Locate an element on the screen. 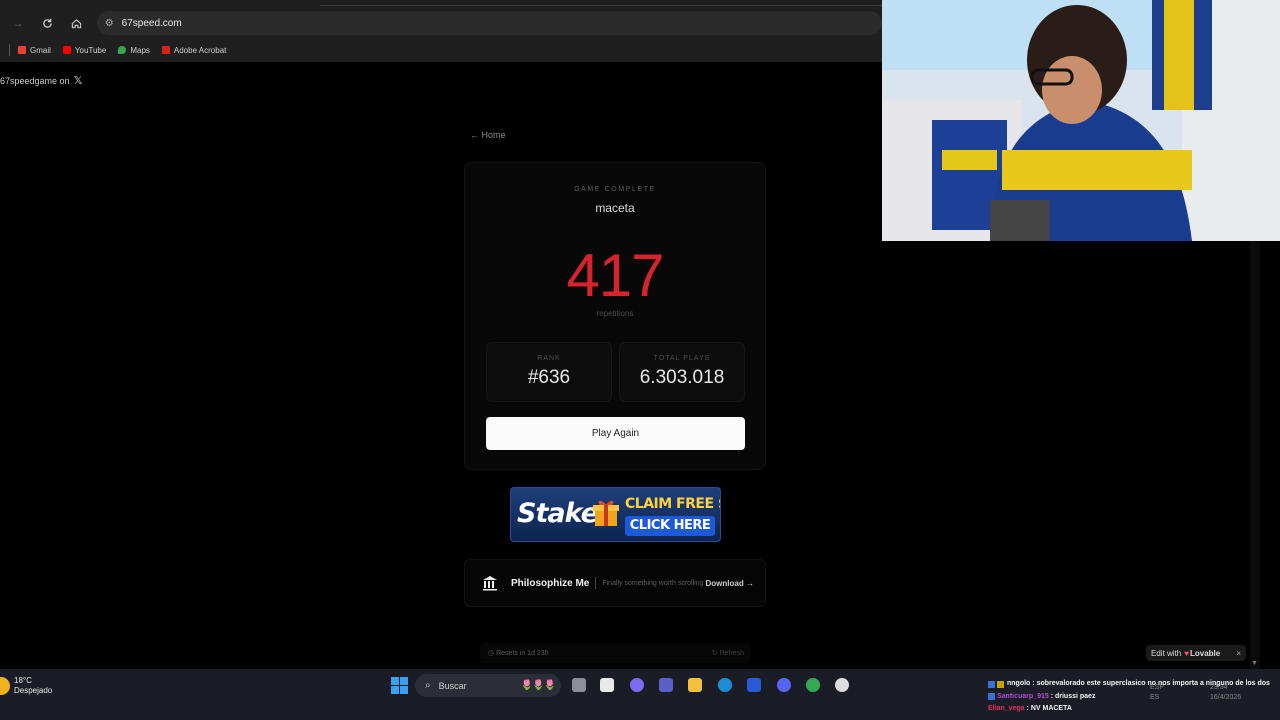 The width and height of the screenshot is (1280, 720). ad-headline: CLAIM FREE $35 is located at coordinates (672, 504).